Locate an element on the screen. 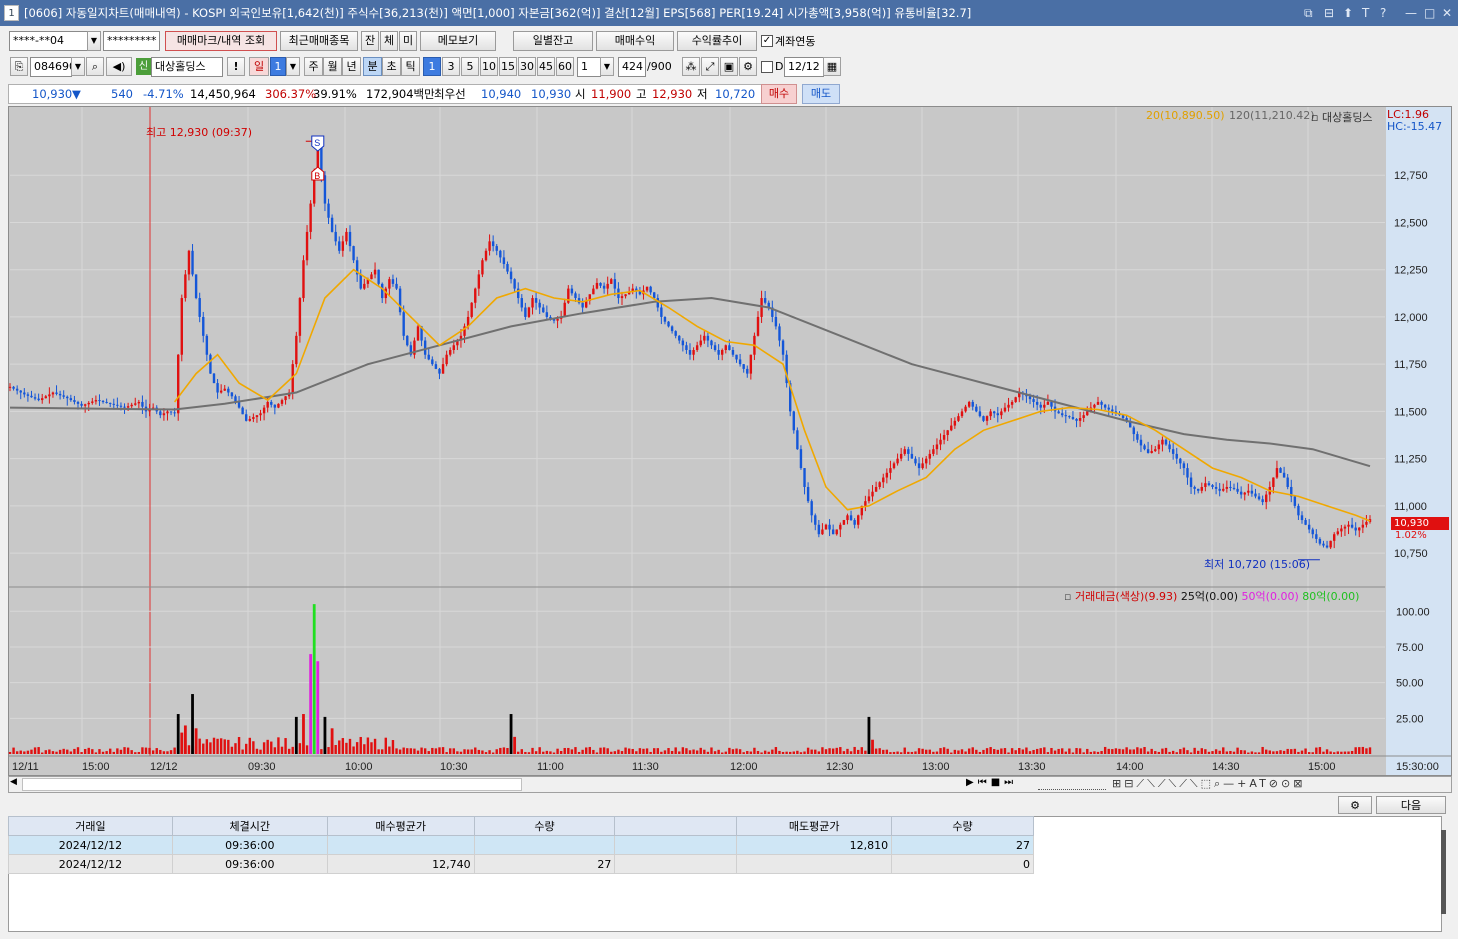  hc-value: HC:-15.47 is located at coordinates (1415, 126).